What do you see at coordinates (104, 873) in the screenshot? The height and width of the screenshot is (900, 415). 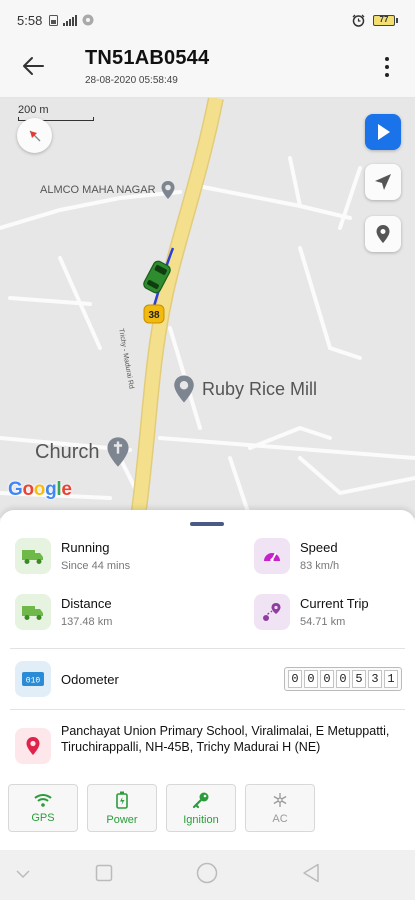 I see `recents-icon` at bounding box center [104, 873].